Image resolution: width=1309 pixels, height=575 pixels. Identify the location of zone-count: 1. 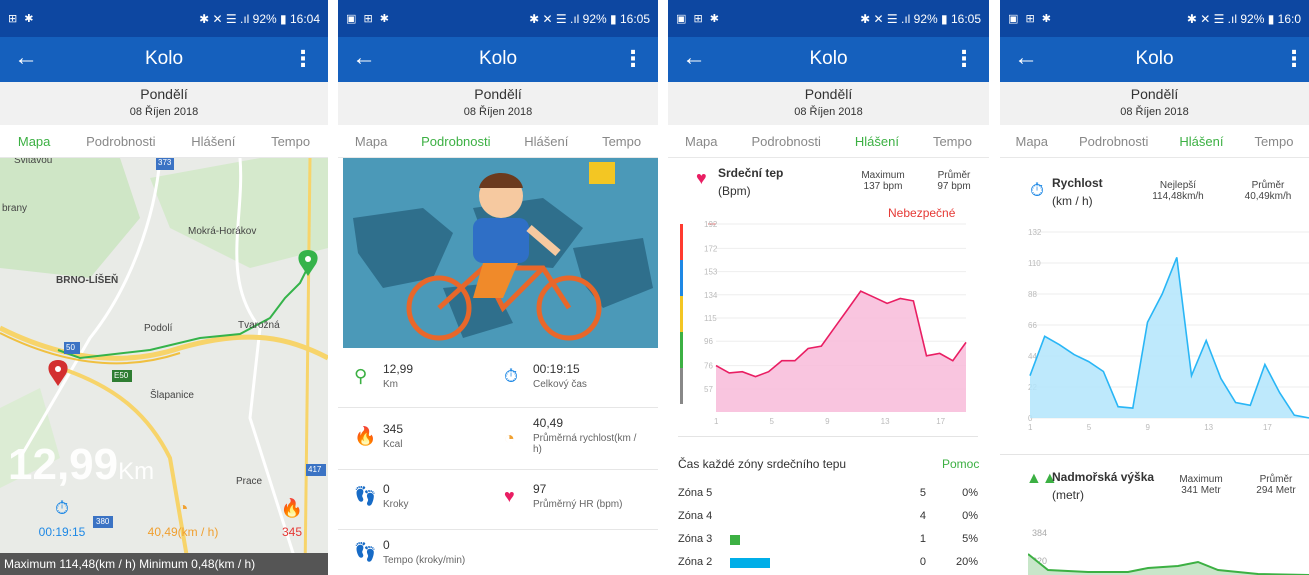
(922, 539).